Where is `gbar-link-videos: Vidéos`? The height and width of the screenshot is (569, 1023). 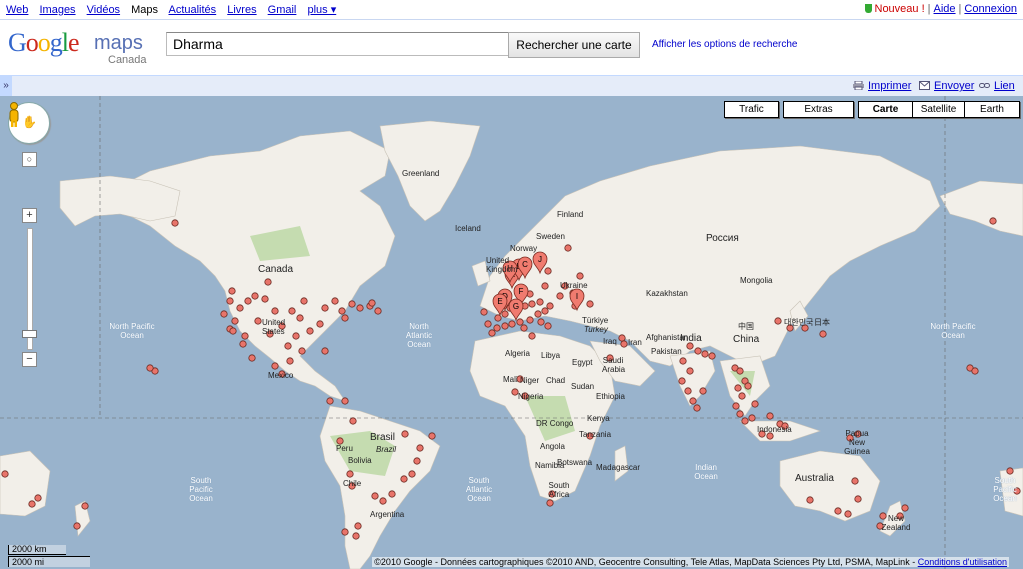 gbar-link-videos: Vidéos is located at coordinates (103, 10).